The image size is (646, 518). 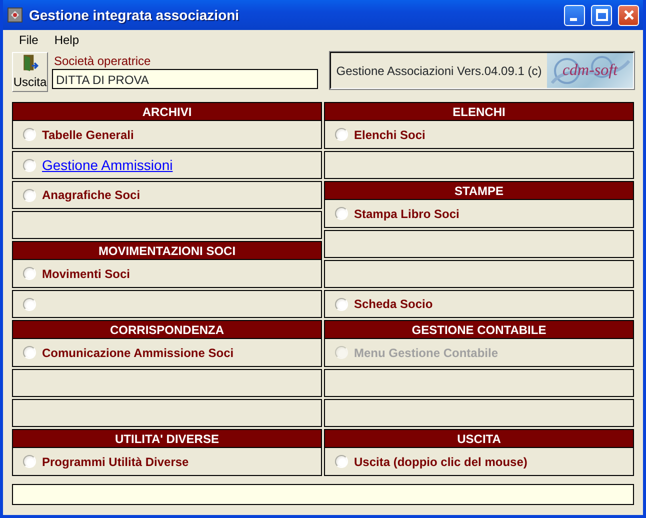 I want to click on option-label: Programmi Utilità Diverse, so click(x=115, y=461).